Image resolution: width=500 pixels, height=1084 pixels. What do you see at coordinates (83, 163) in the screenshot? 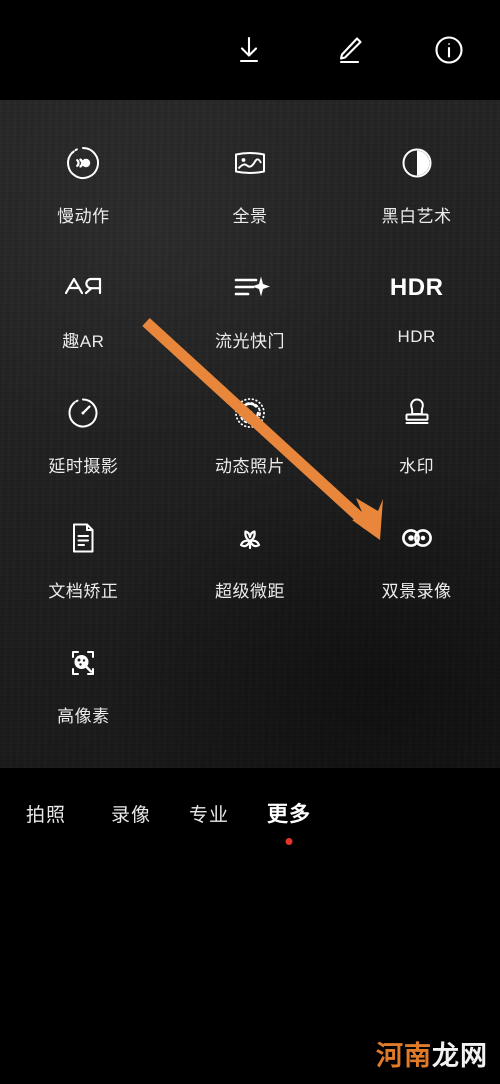
I see `slow-motion-icon` at bounding box center [83, 163].